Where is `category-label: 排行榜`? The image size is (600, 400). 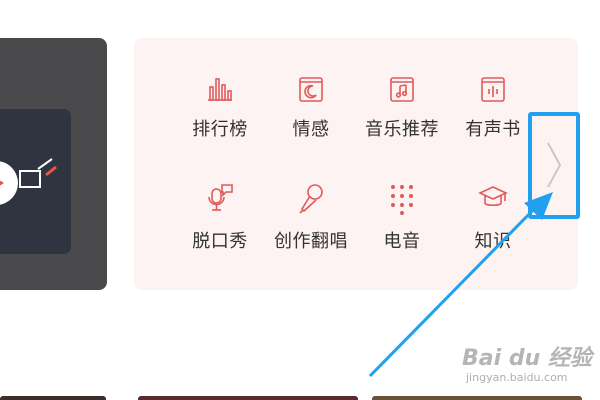
category-label: 排行榜 is located at coordinates (220, 129).